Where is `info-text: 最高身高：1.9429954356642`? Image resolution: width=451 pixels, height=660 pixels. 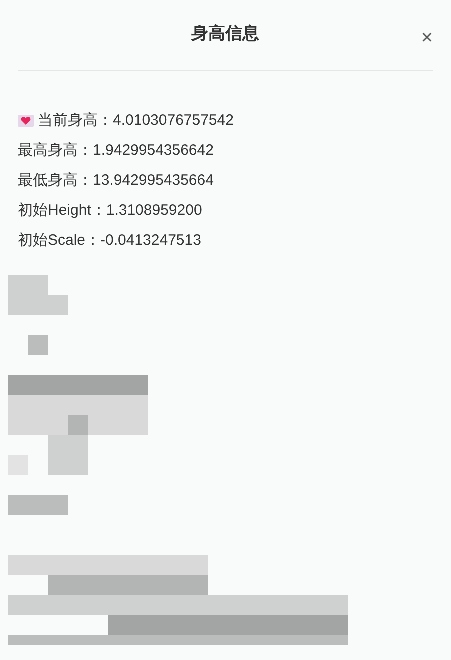 info-text: 最高身高：1.9429954356642 is located at coordinates (116, 150).